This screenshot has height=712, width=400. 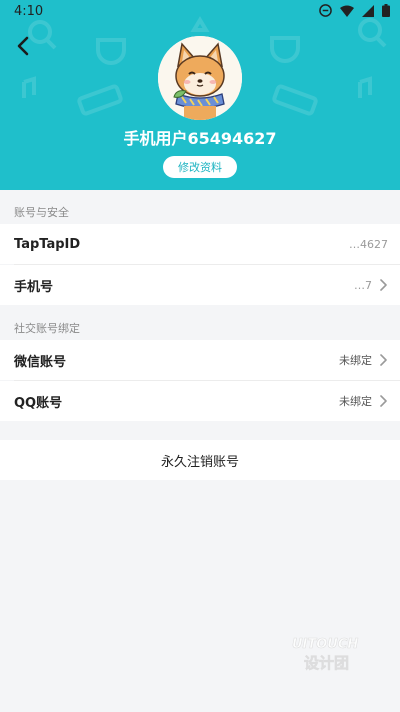 What do you see at coordinates (34, 287) in the screenshot?
I see `phone-number-label: 手机号` at bounding box center [34, 287].